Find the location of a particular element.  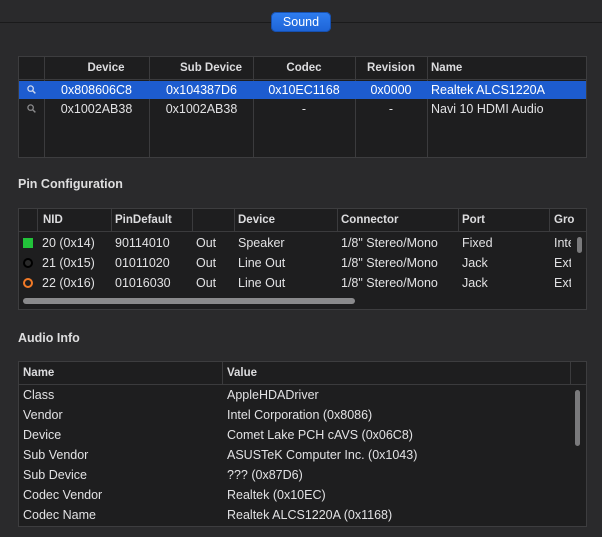

green-jack-icon is located at coordinates (28, 243).